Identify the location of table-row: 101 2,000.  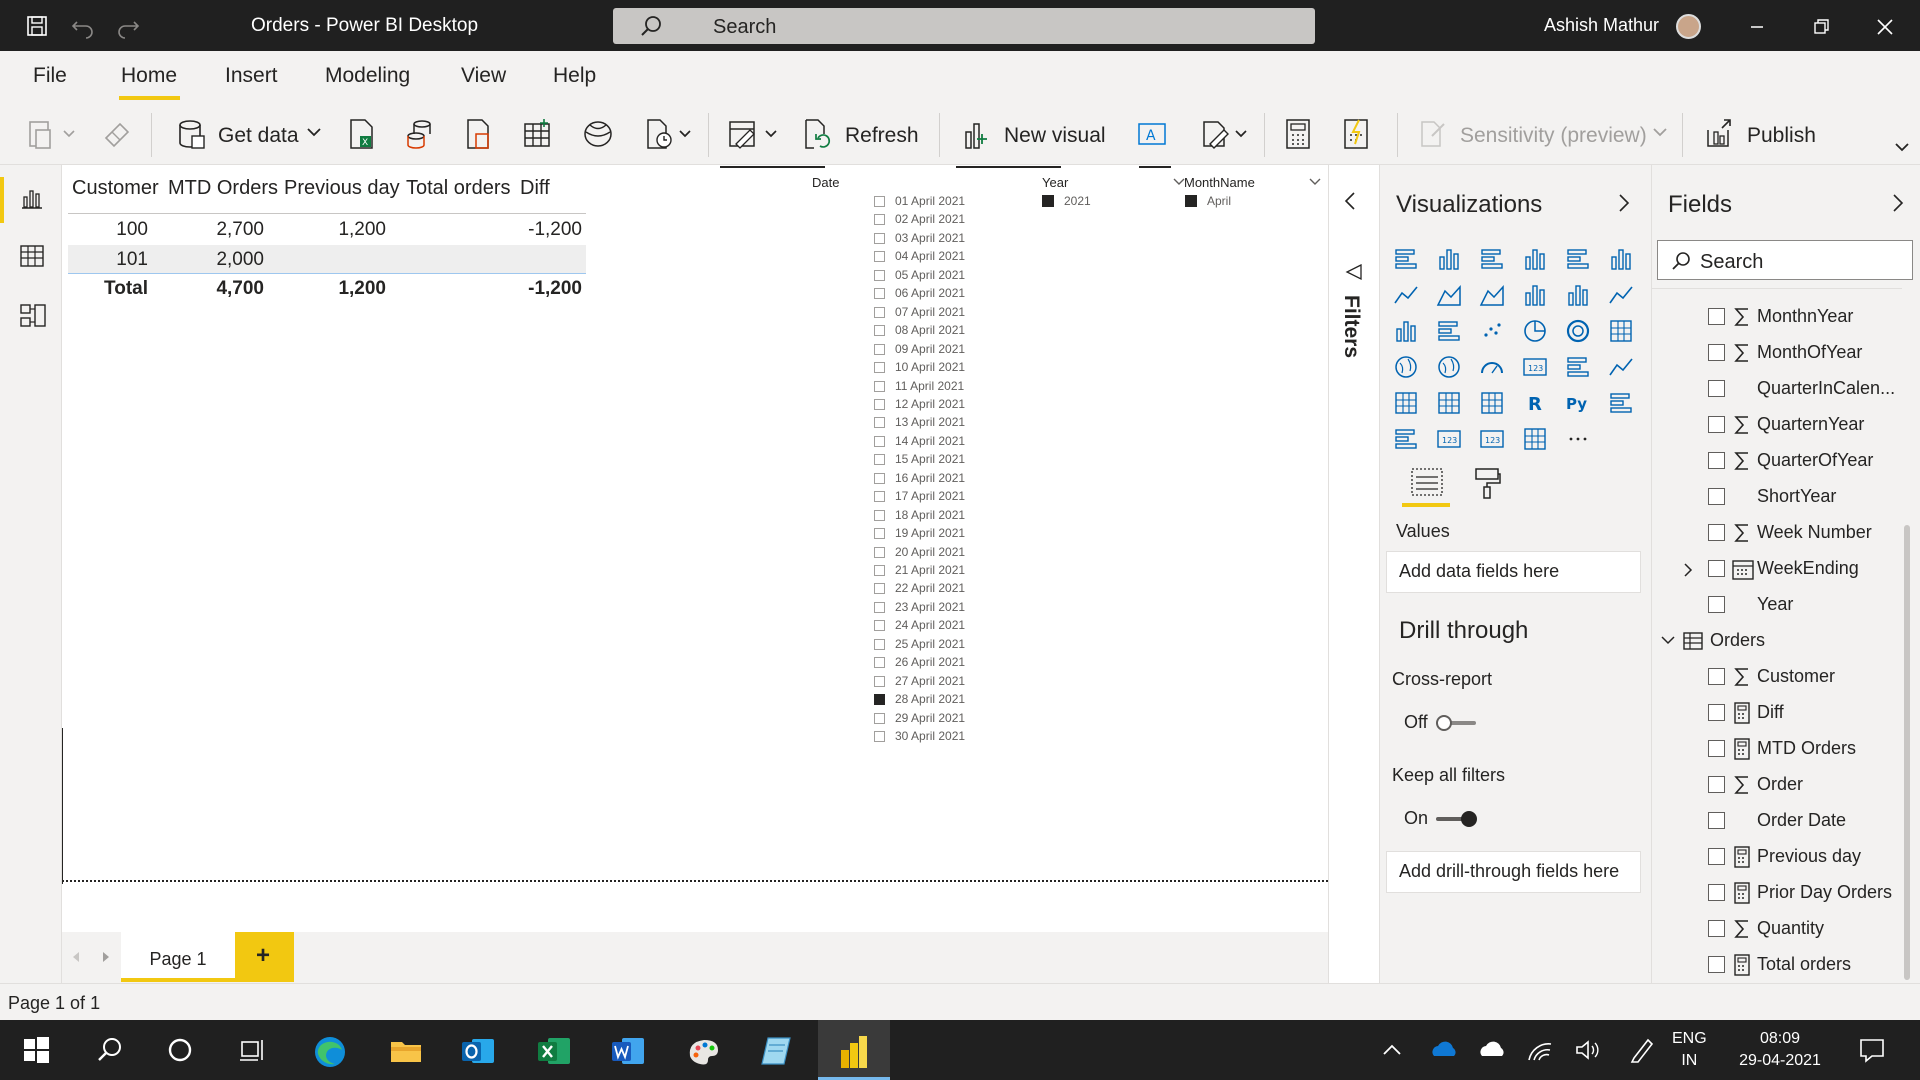
(327, 259).